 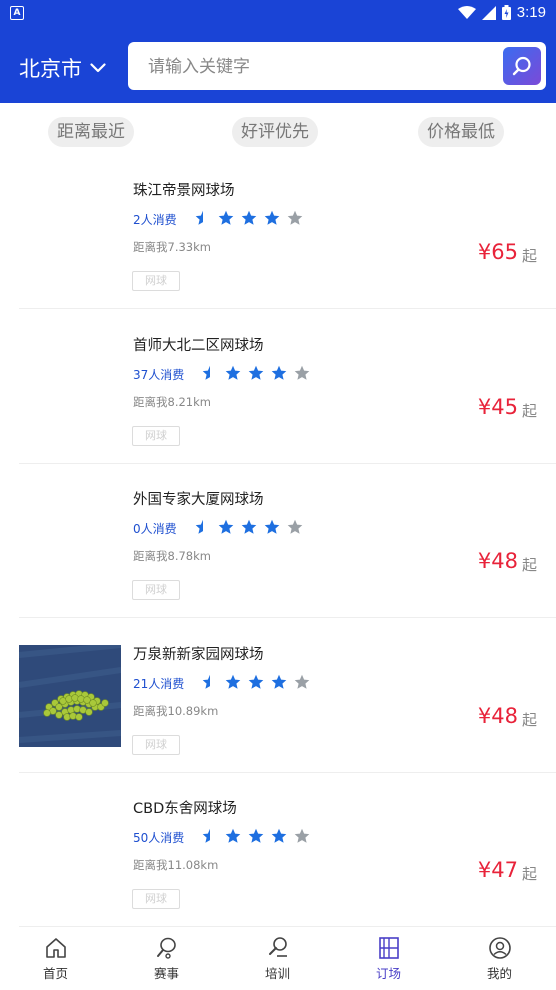 I want to click on clock: 3:19, so click(x=531, y=12).